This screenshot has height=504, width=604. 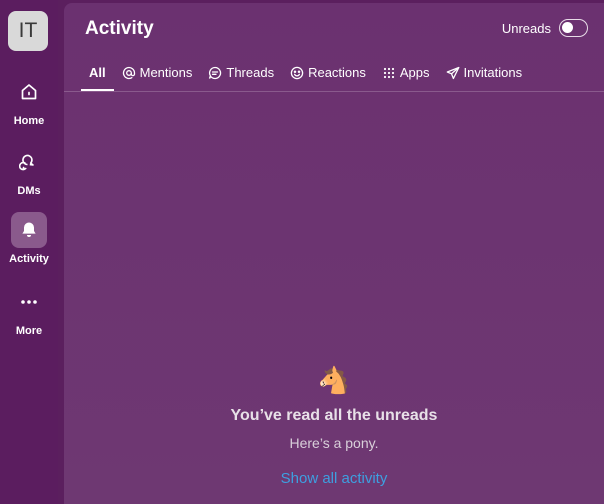 I want to click on tab-mentions: Mentions, so click(x=157, y=75).